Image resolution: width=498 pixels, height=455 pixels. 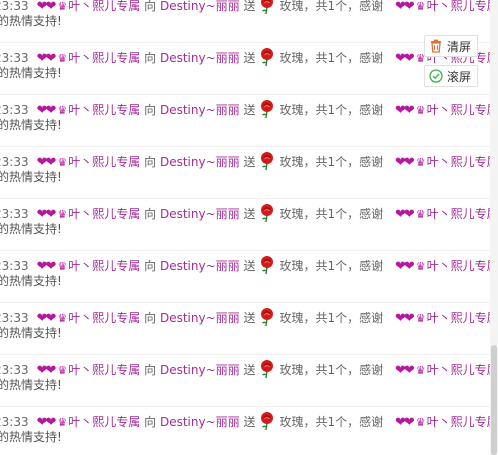 What do you see at coordinates (494, 400) in the screenshot?
I see `feed-scrollbar-thumb` at bounding box center [494, 400].